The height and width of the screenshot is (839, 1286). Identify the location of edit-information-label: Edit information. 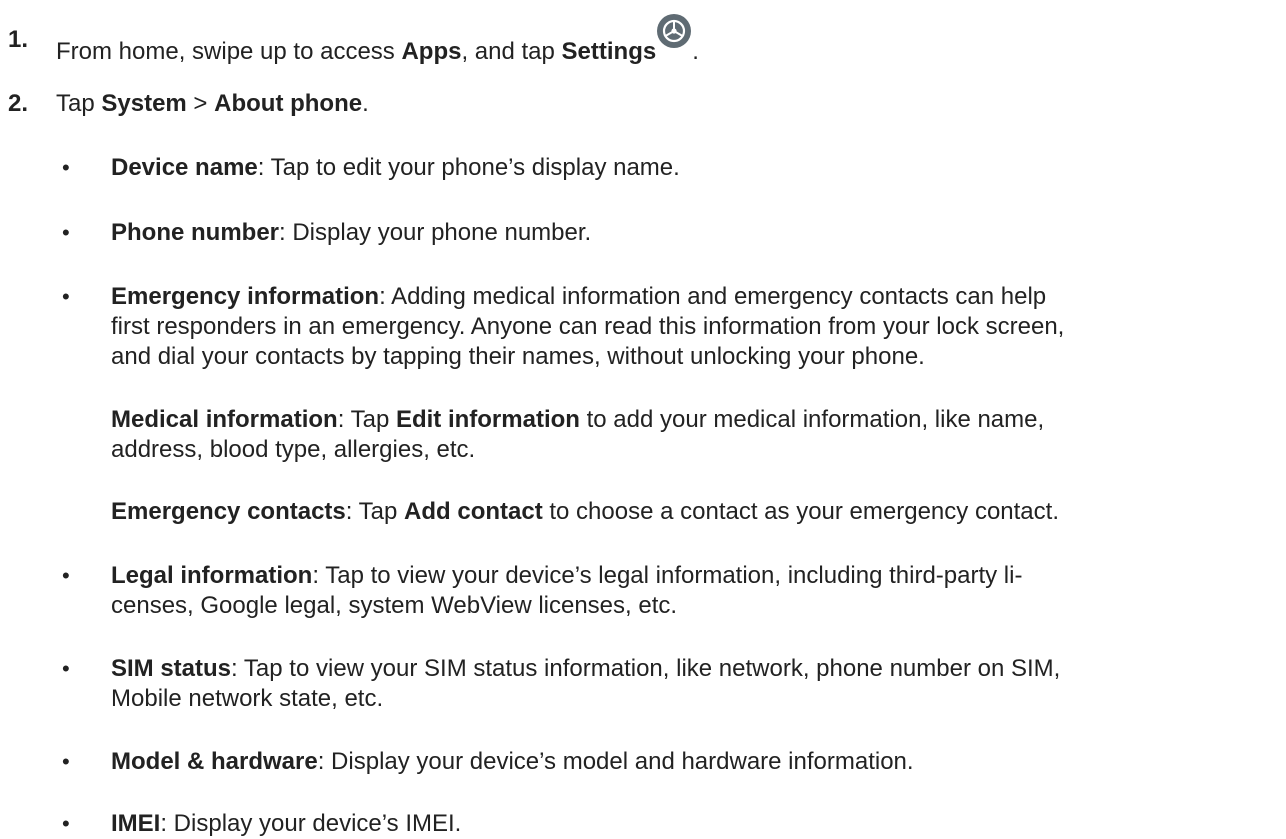
(487, 419).